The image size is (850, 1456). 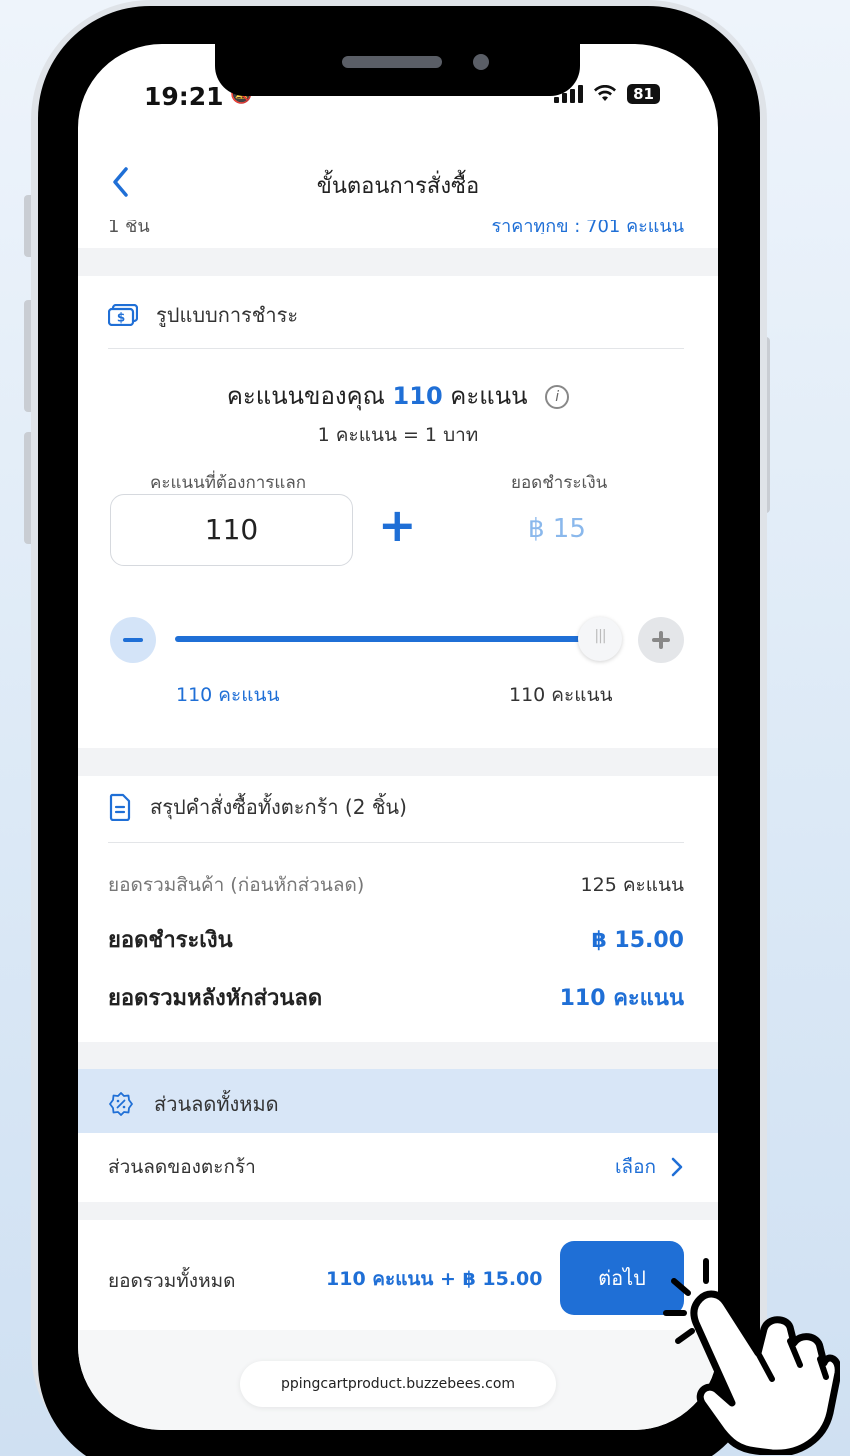 I want to click on chevron-right-icon, so click(x=677, y=1167).